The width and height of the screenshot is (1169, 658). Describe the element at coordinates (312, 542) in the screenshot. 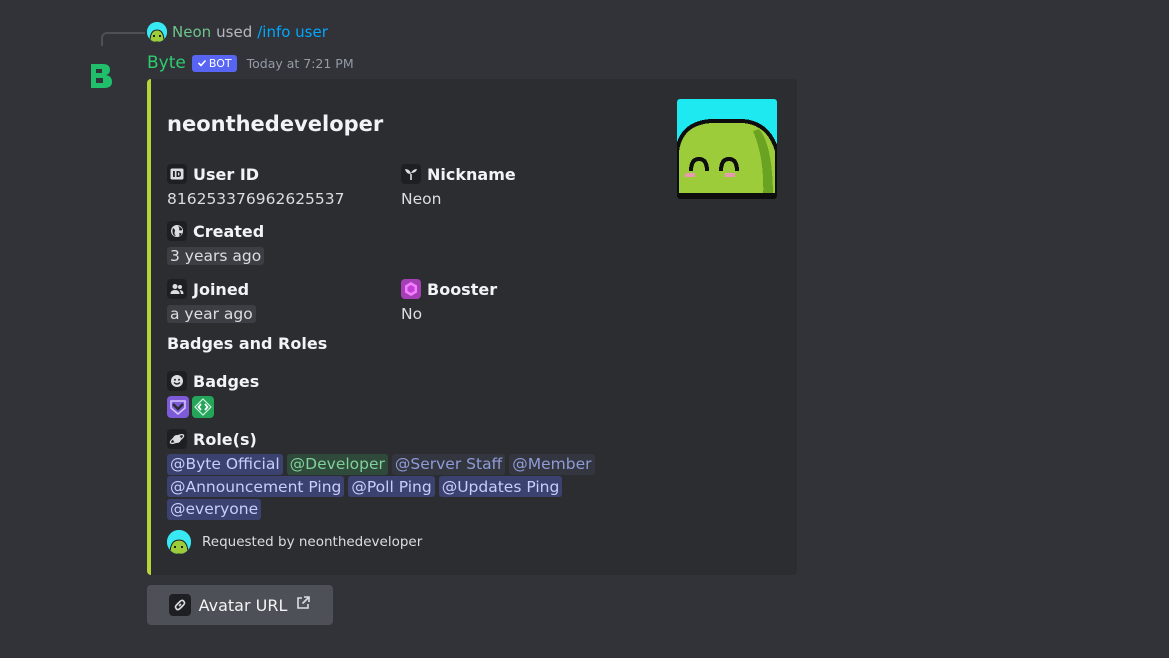

I see `footer-text: Requested by neonthedeveloper` at that location.